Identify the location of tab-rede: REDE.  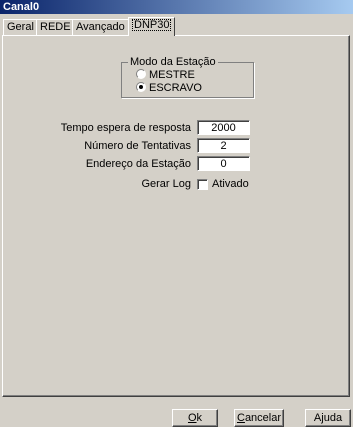
(55, 27).